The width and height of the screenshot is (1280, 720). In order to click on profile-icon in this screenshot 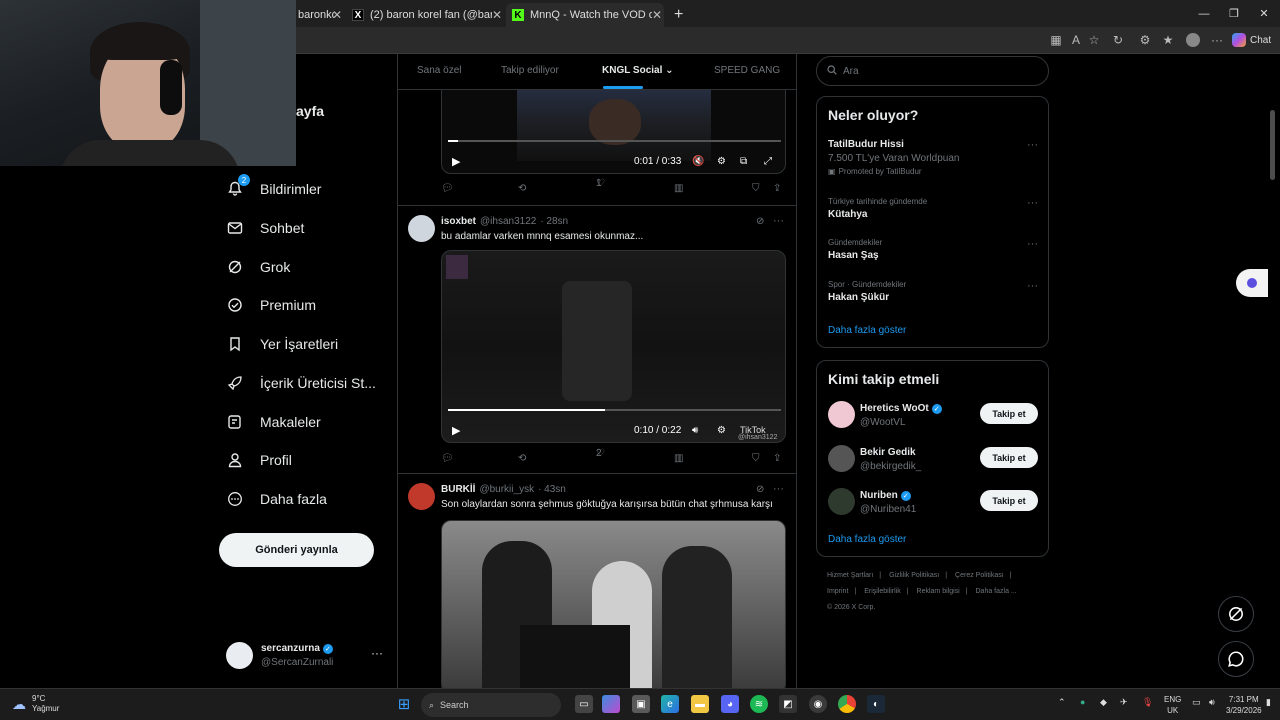, I will do `click(1193, 40)`.